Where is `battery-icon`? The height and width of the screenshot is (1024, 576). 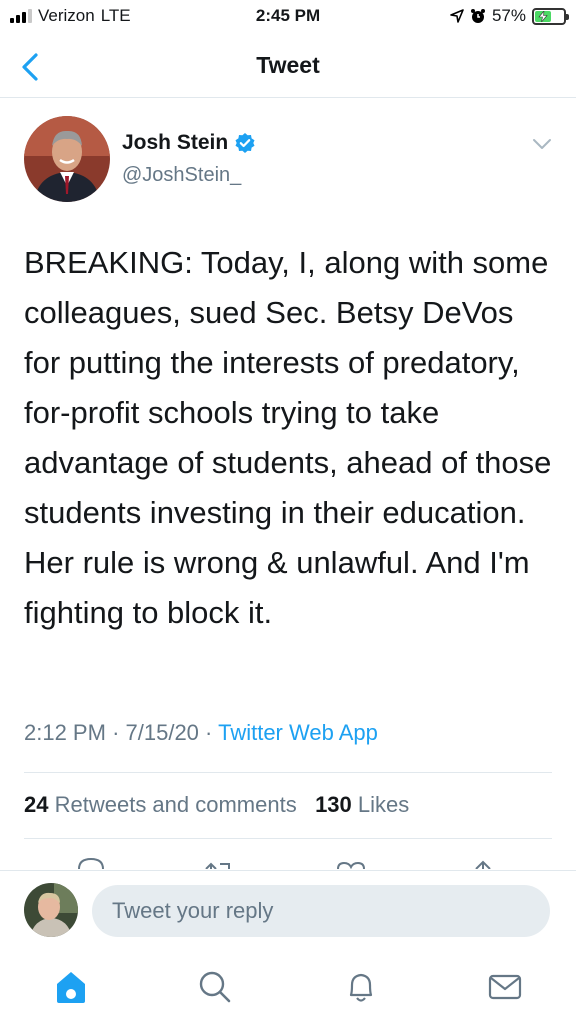 battery-icon is located at coordinates (550, 16).